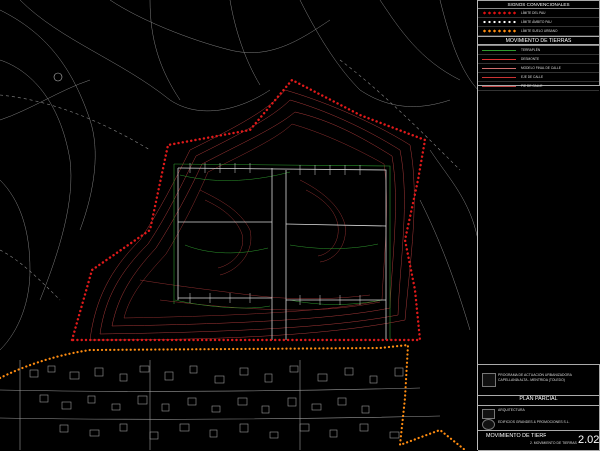  I want to click on legend-label: EJE DE CALLE, so click(532, 77).